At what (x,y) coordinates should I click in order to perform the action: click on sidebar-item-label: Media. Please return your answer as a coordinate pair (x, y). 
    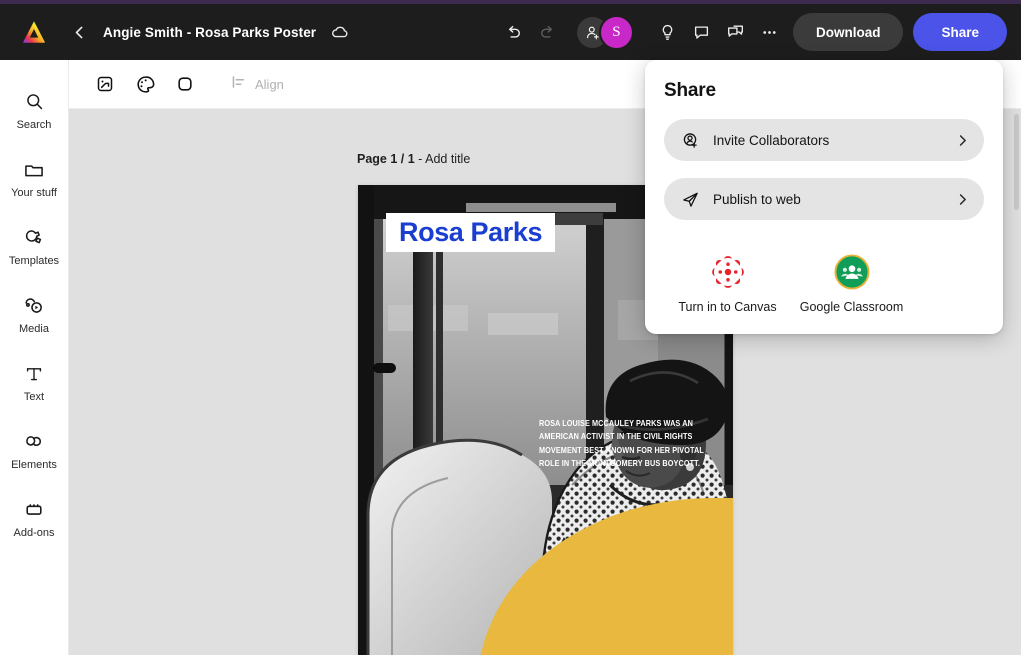
    Looking at the image, I should click on (34, 328).